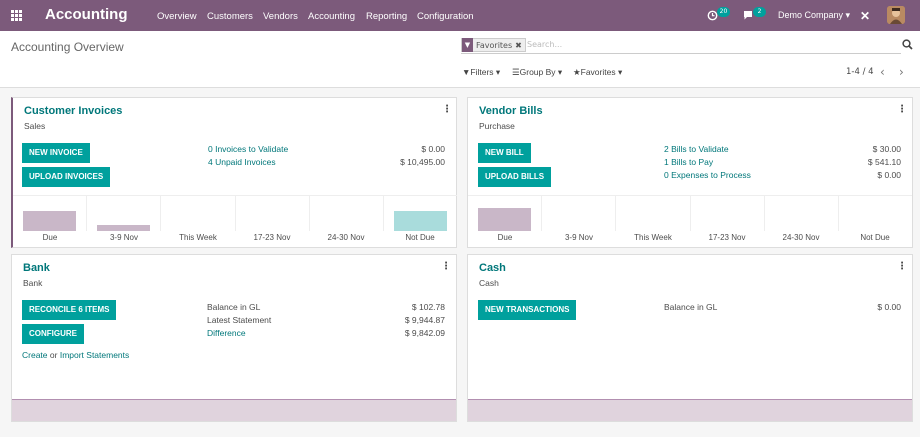 The height and width of the screenshot is (437, 920). Describe the element at coordinates (707, 175) in the screenshot. I see `expenses-to-process-link: 0 Expenses to Process` at that location.